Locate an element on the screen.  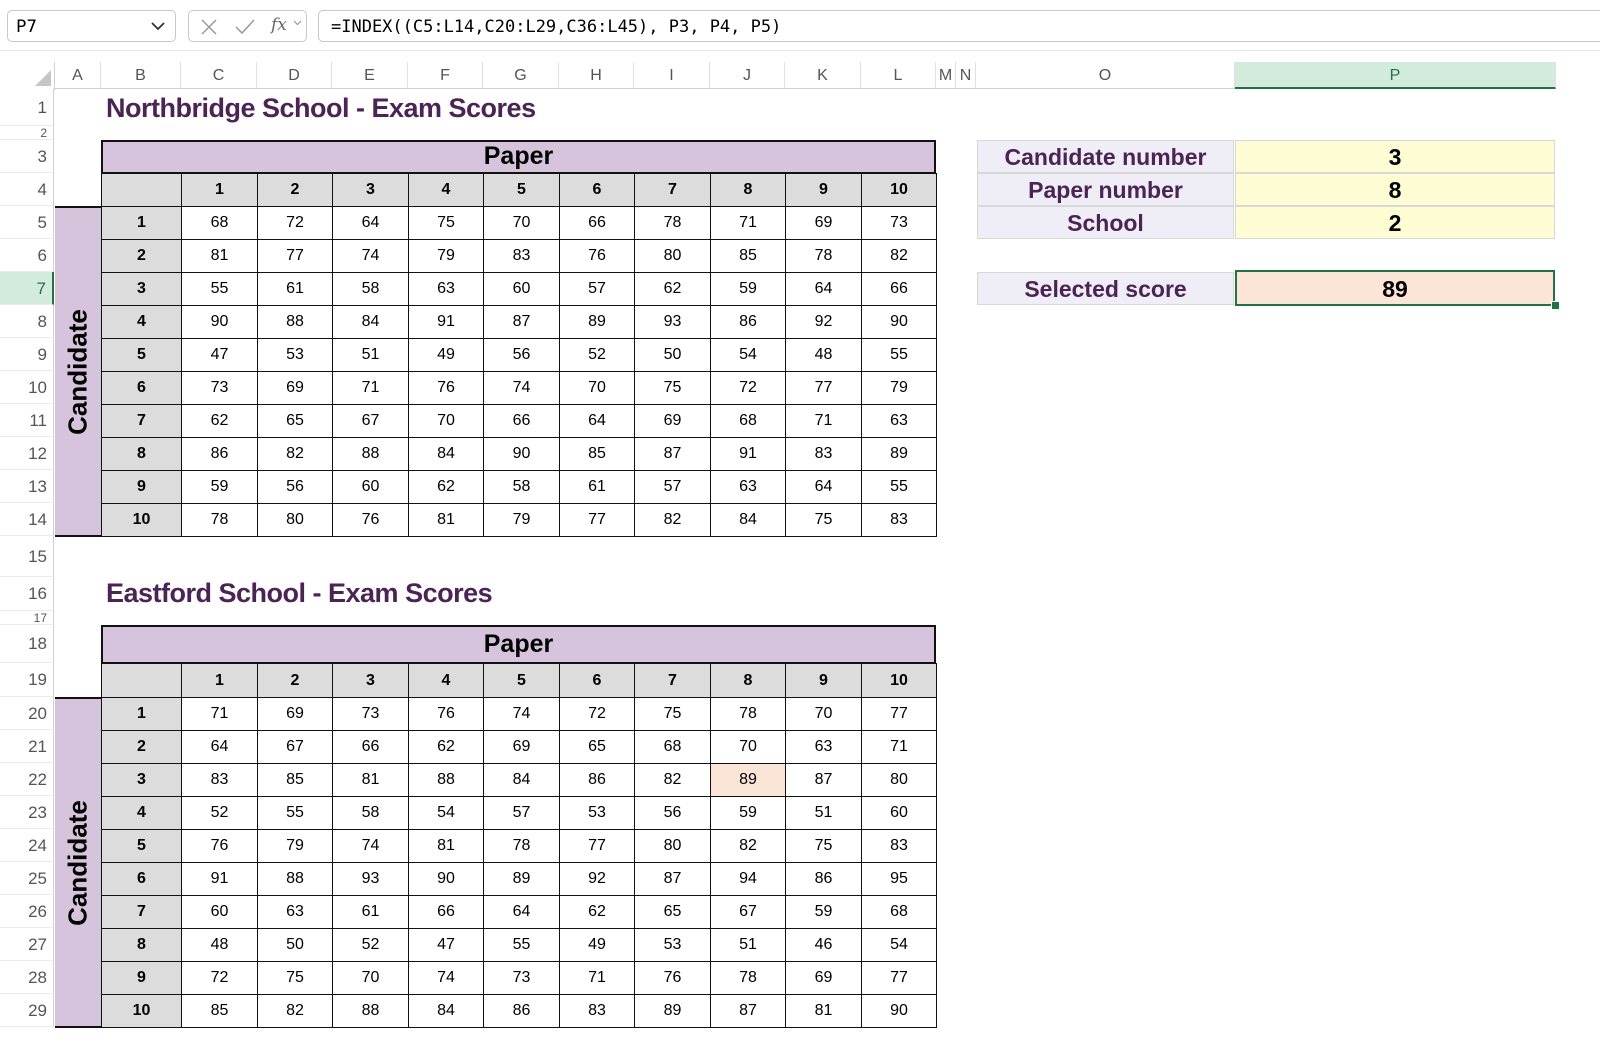
eastford-score-cell: 94 is located at coordinates (748, 879).